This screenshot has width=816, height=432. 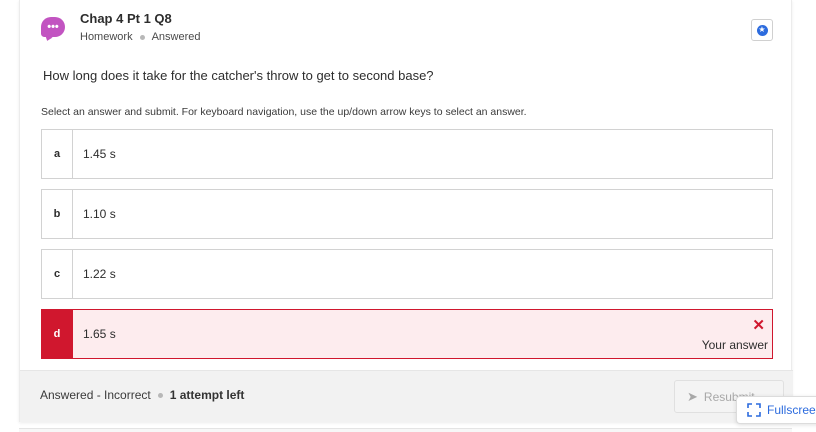 What do you see at coordinates (207, 395) in the screenshot?
I see `attempts-left: 1 attempt left` at bounding box center [207, 395].